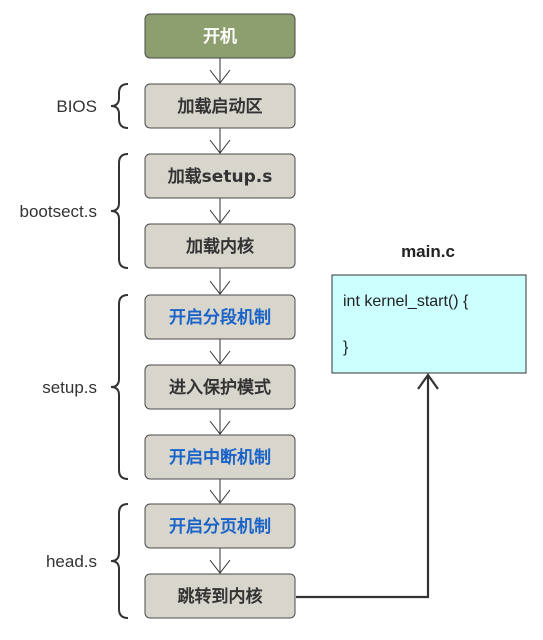  What do you see at coordinates (346, 347) in the screenshot?
I see `code-line-2: }` at bounding box center [346, 347].